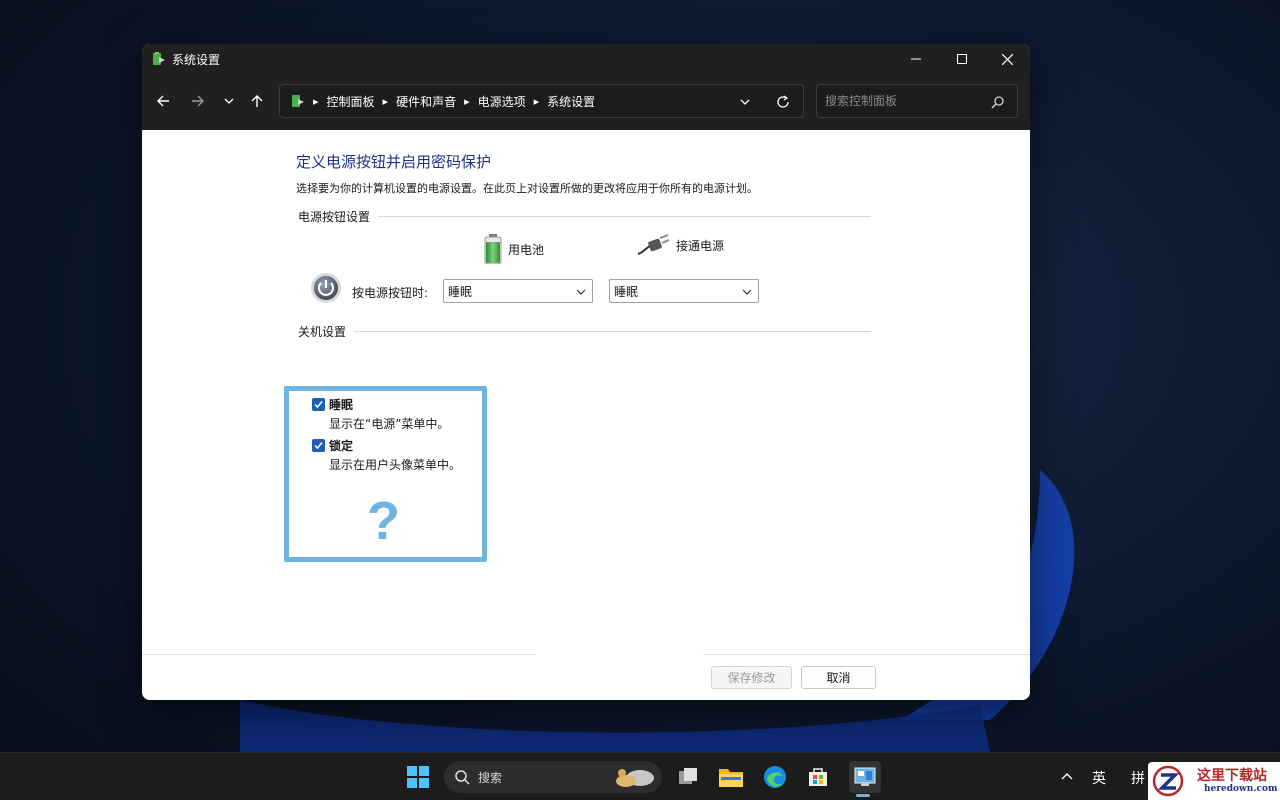 The width and height of the screenshot is (1280, 800). What do you see at coordinates (745, 102) in the screenshot?
I see `address-dropdown-icon` at bounding box center [745, 102].